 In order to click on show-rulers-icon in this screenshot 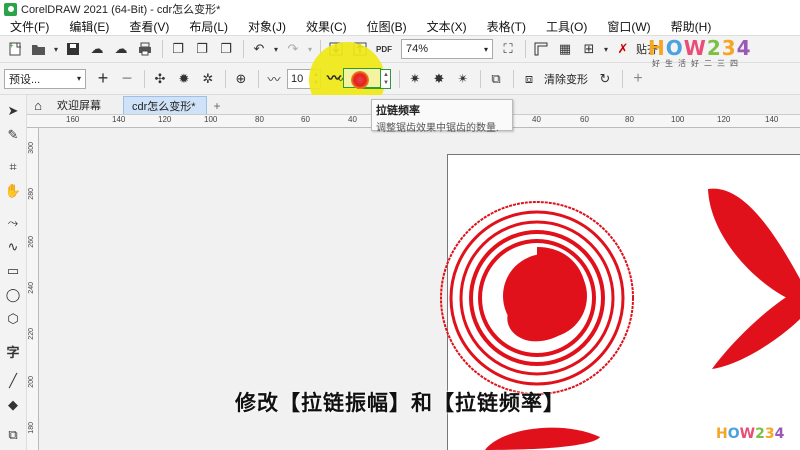, I will do `click(541, 49)`.